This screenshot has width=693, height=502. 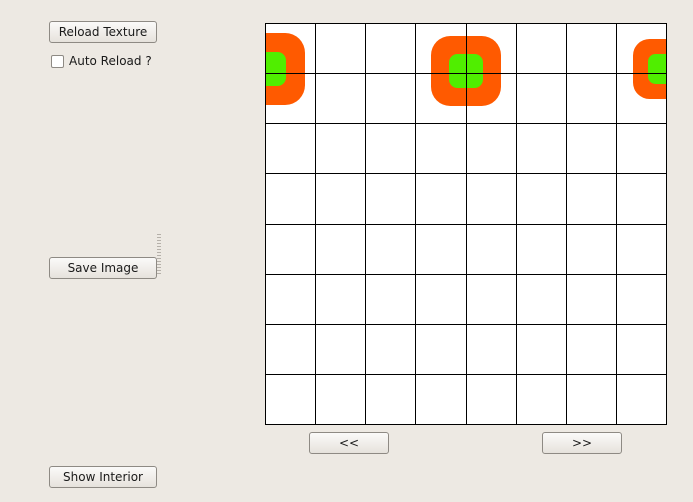 What do you see at coordinates (275, 69) in the screenshot?
I see `blob-left-inner` at bounding box center [275, 69].